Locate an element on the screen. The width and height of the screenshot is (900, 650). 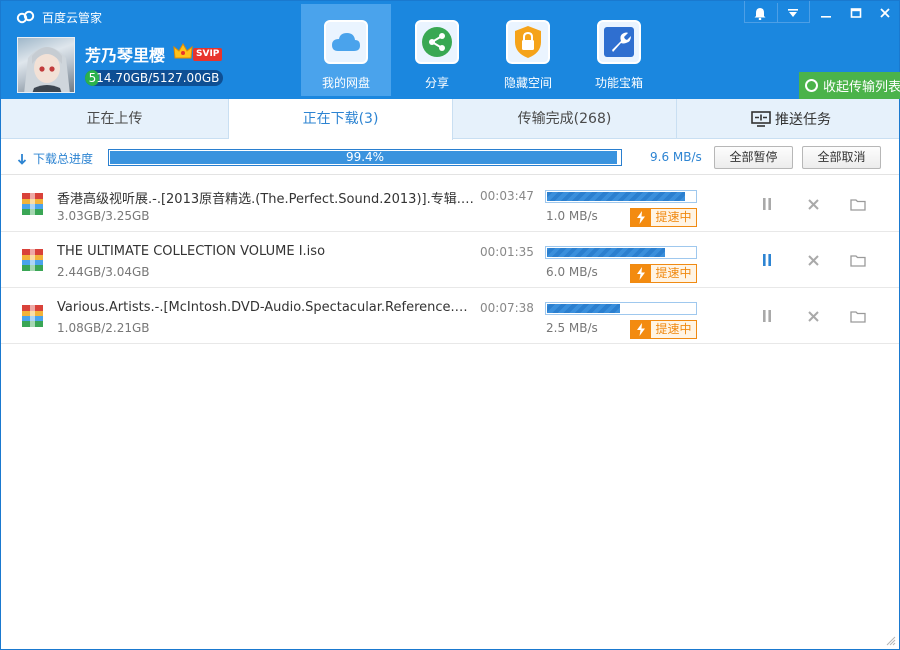
tab-downloading: 正在下载(3) is located at coordinates (341, 119).